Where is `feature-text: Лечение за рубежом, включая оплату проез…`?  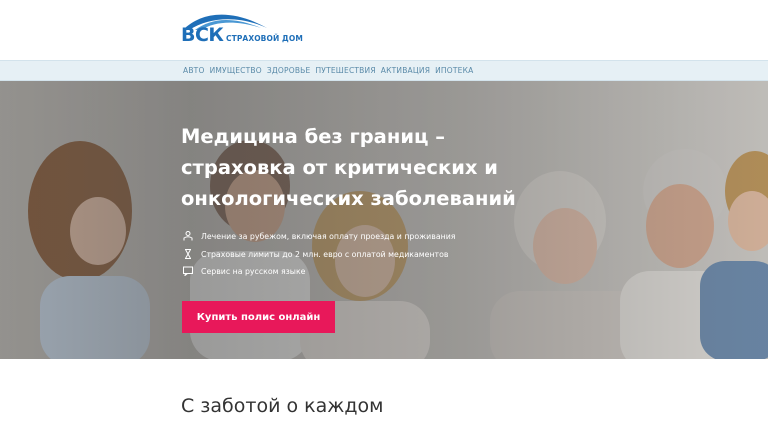
feature-text: Лечение за рубежом, включая оплату проез… is located at coordinates (328, 236).